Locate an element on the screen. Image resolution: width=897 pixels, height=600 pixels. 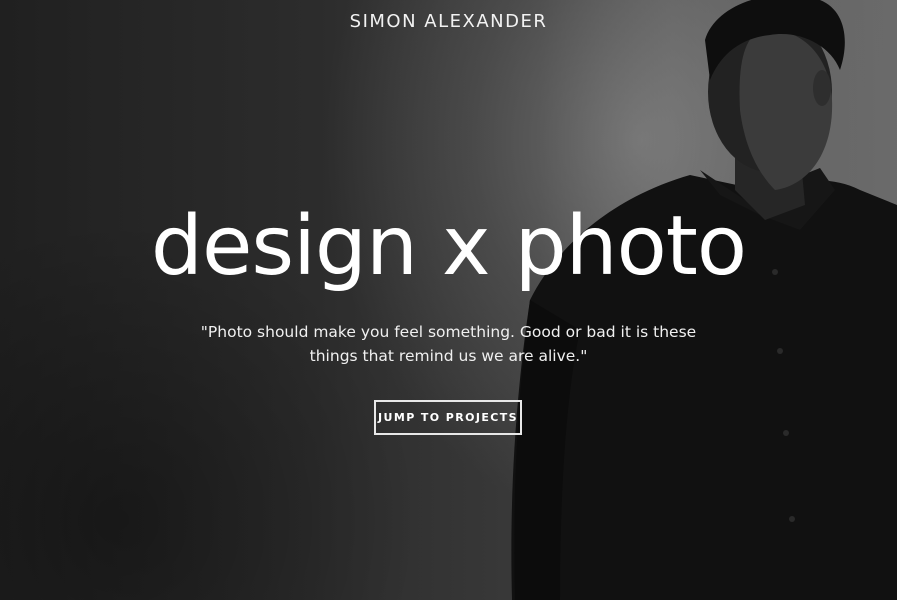
site-logo-text: SIMON ALEXANDER is located at coordinates (448, 21).